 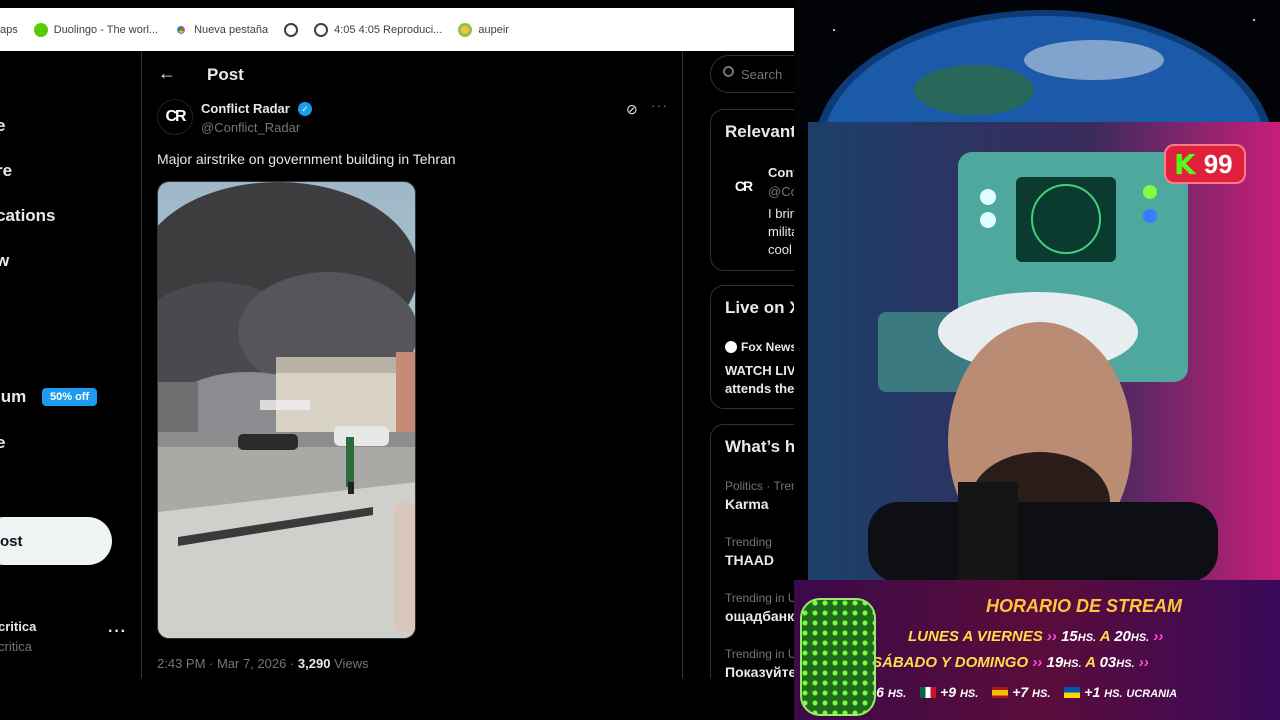 What do you see at coordinates (28, 216) in the screenshot?
I see `nav-item-notifications: cations` at bounding box center [28, 216].